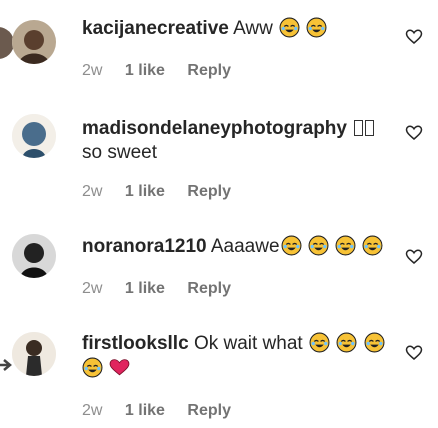 The image size is (438, 428). I want to click on comment-text-line: firstlooksllc Ok wait what, so click(233, 343).